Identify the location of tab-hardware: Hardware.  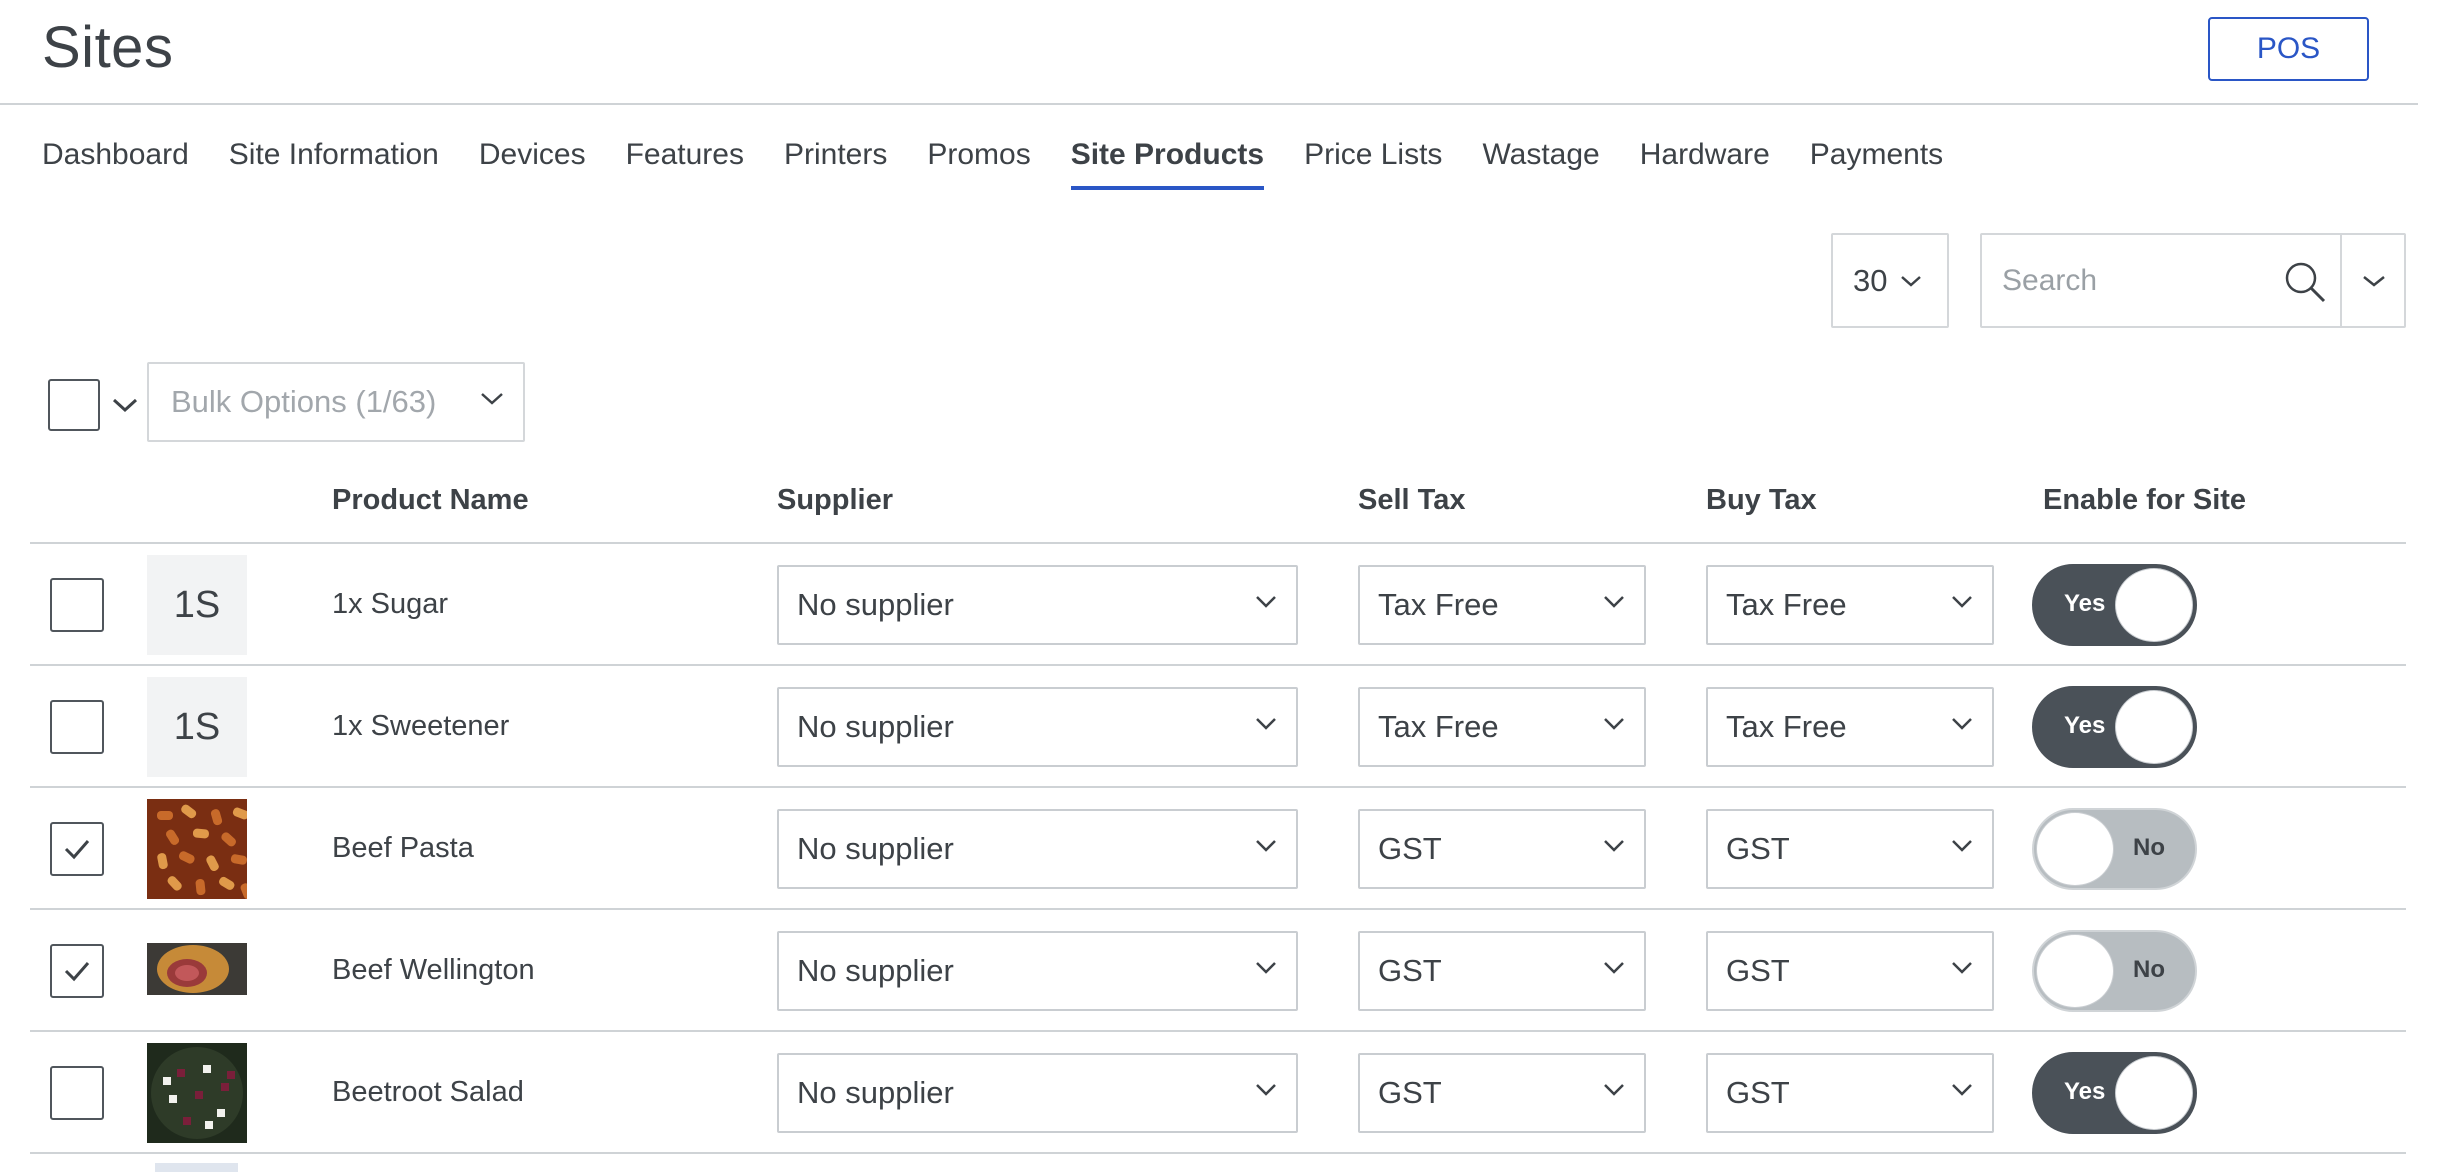
(1705, 160).